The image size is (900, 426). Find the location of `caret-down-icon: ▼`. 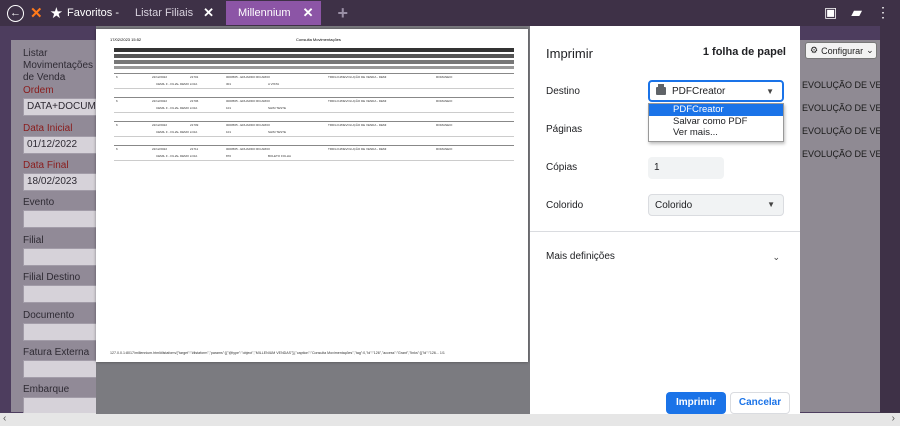

caret-down-icon: ▼ is located at coordinates (770, 91).